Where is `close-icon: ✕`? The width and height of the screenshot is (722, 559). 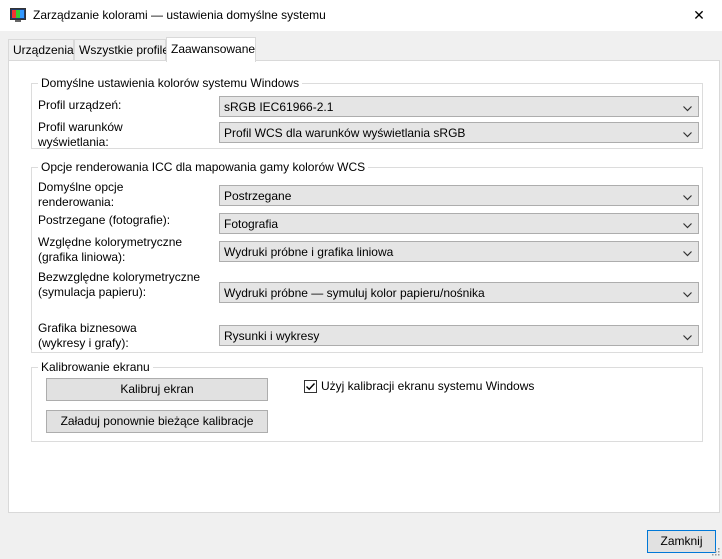
close-icon: ✕ is located at coordinates (699, 15).